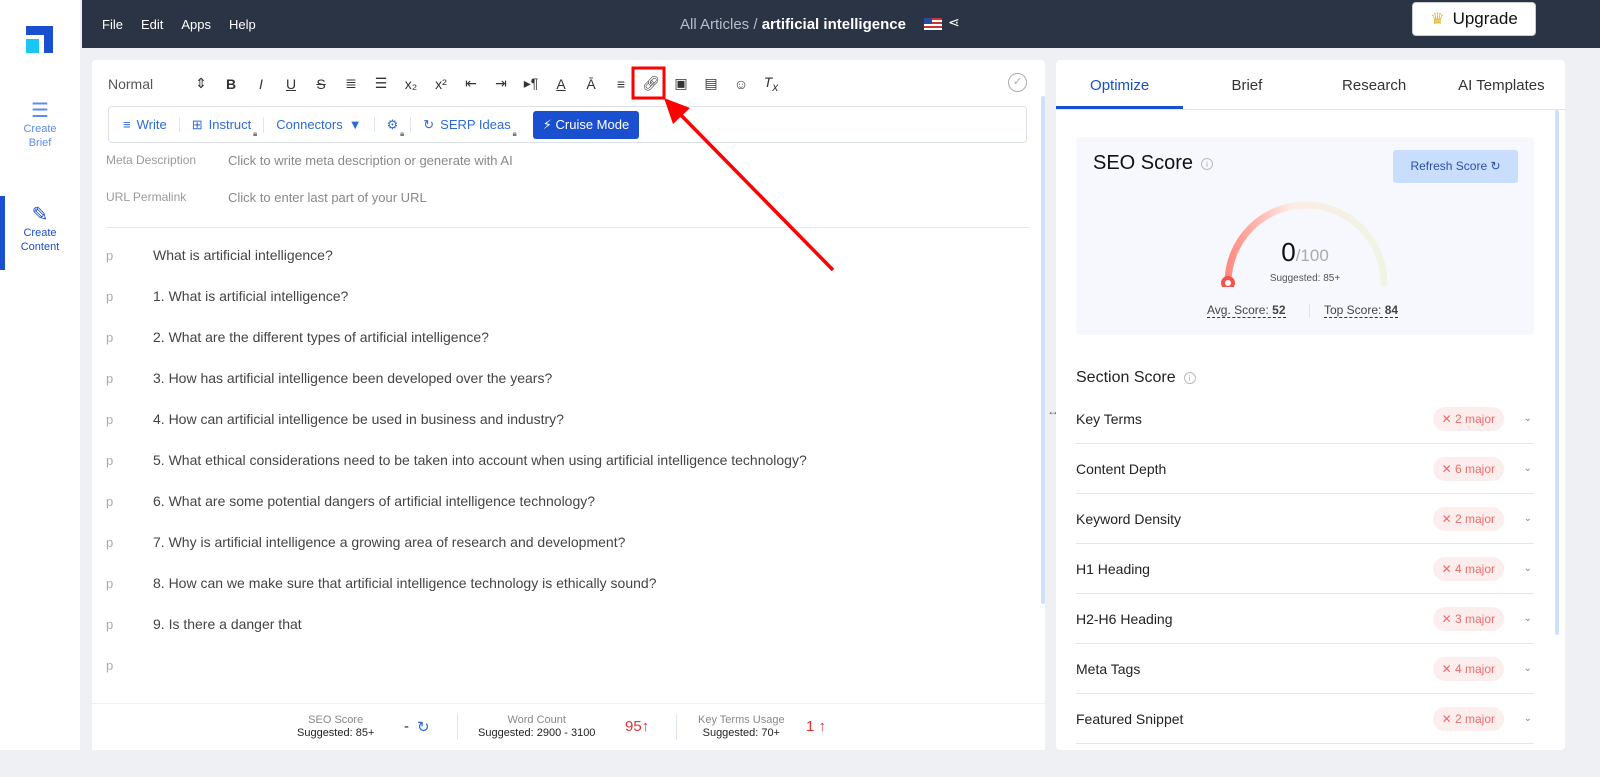  I want to click on font-color-icon: A, so click(561, 84).